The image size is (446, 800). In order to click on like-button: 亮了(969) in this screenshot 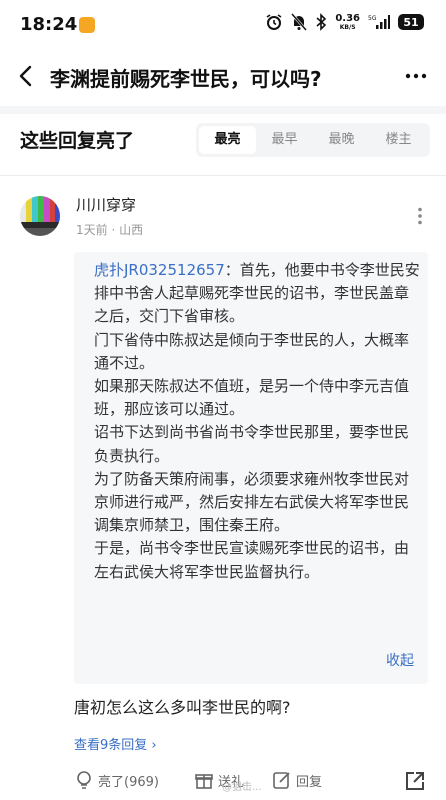, I will do `click(116, 780)`.